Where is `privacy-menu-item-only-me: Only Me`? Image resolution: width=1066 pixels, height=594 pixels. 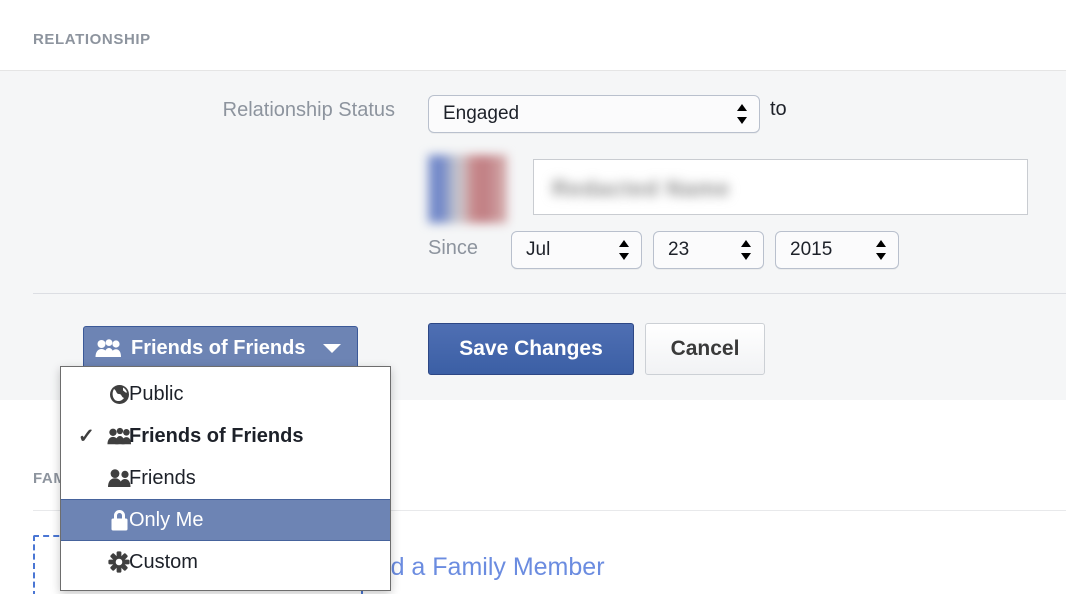
privacy-menu-item-only-me: Only Me is located at coordinates (225, 520).